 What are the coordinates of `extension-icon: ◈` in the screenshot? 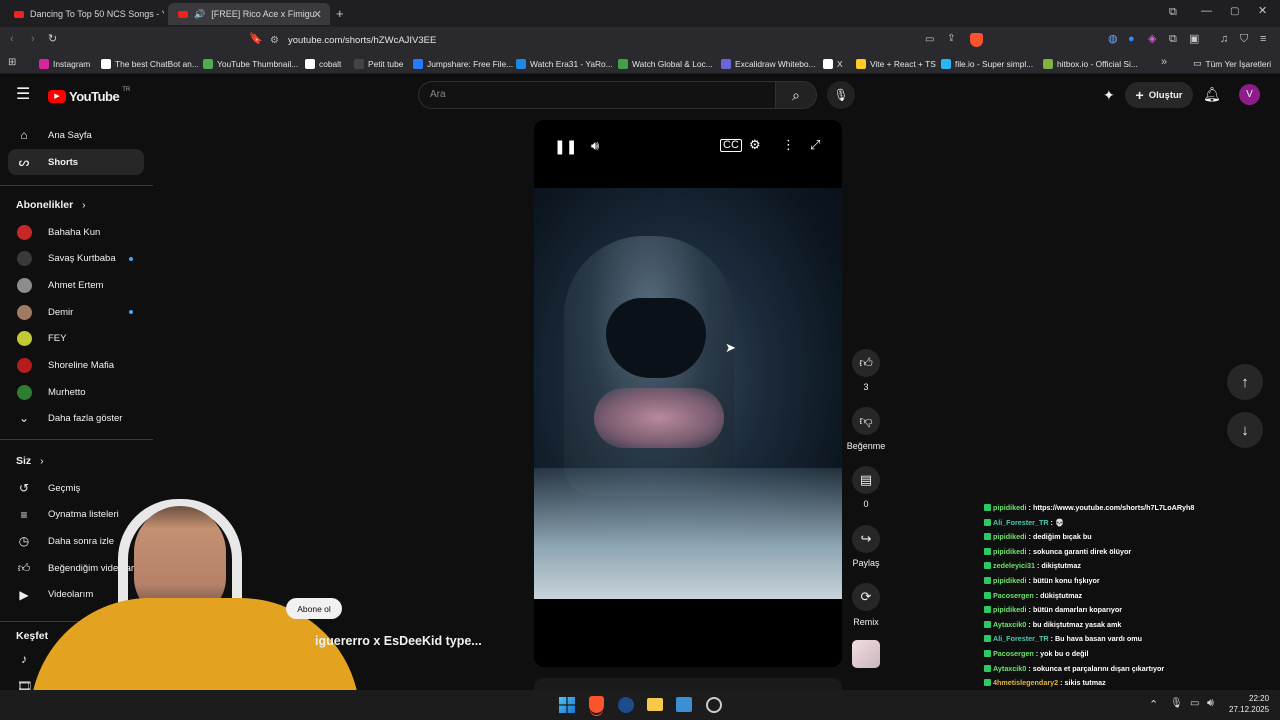 It's located at (1152, 39).